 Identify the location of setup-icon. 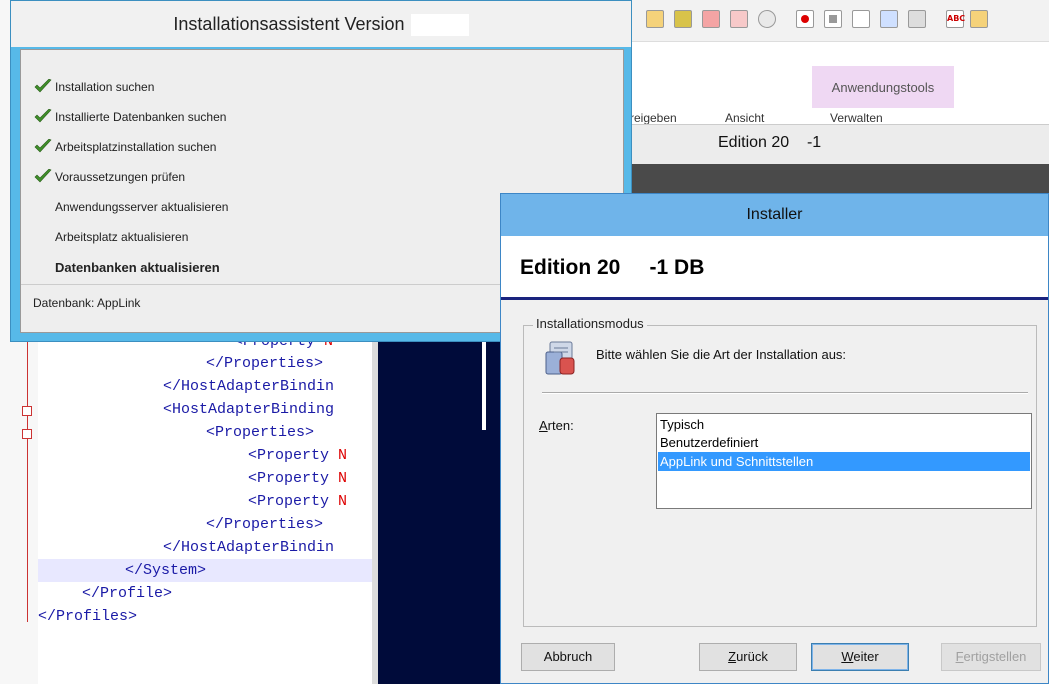
(561, 359).